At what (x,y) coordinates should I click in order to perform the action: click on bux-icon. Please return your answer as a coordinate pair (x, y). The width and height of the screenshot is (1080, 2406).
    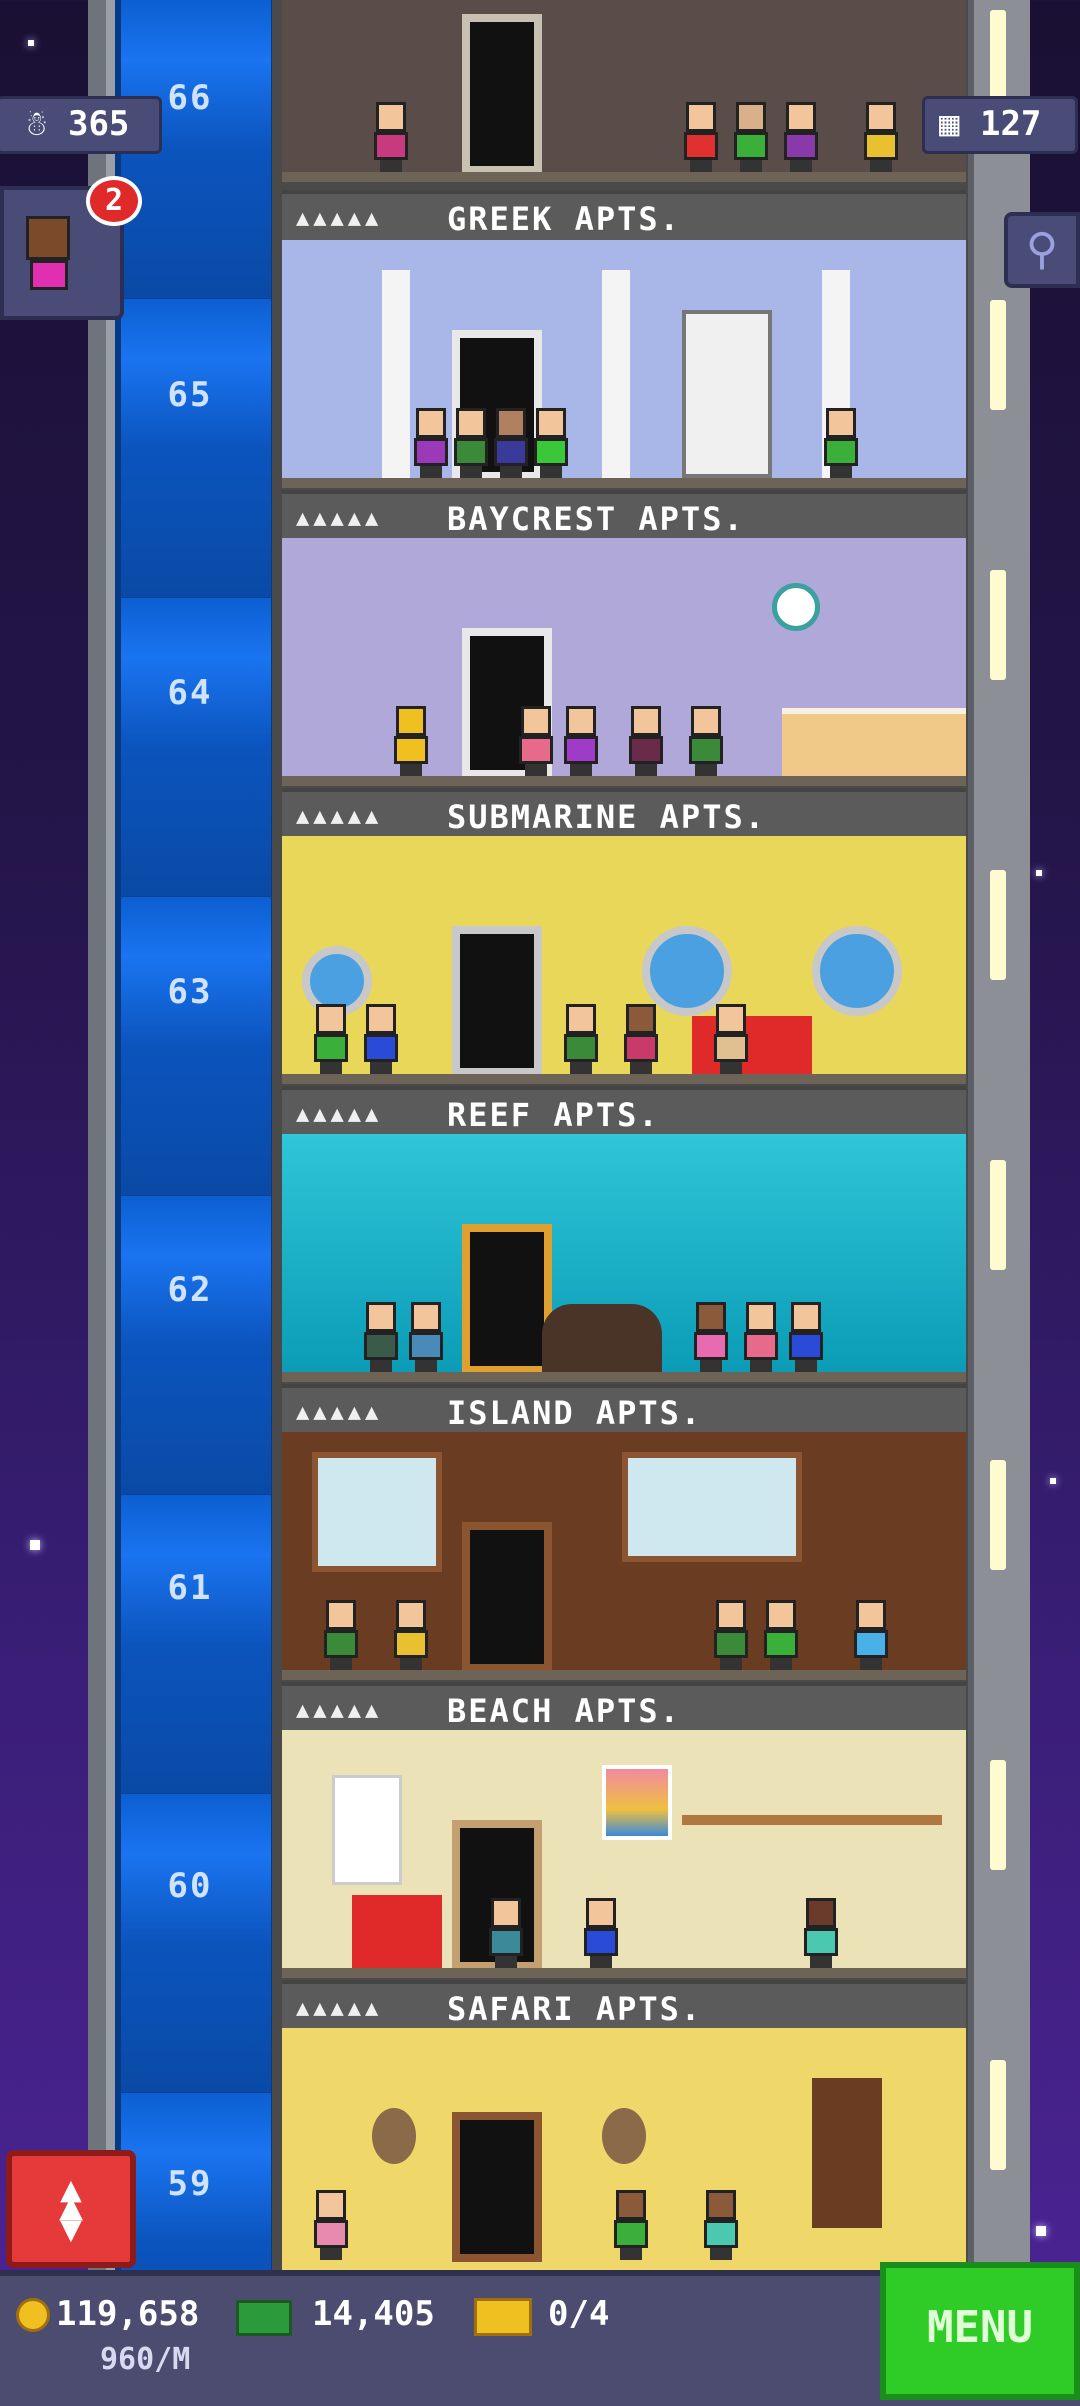
    Looking at the image, I should click on (264, 2318).